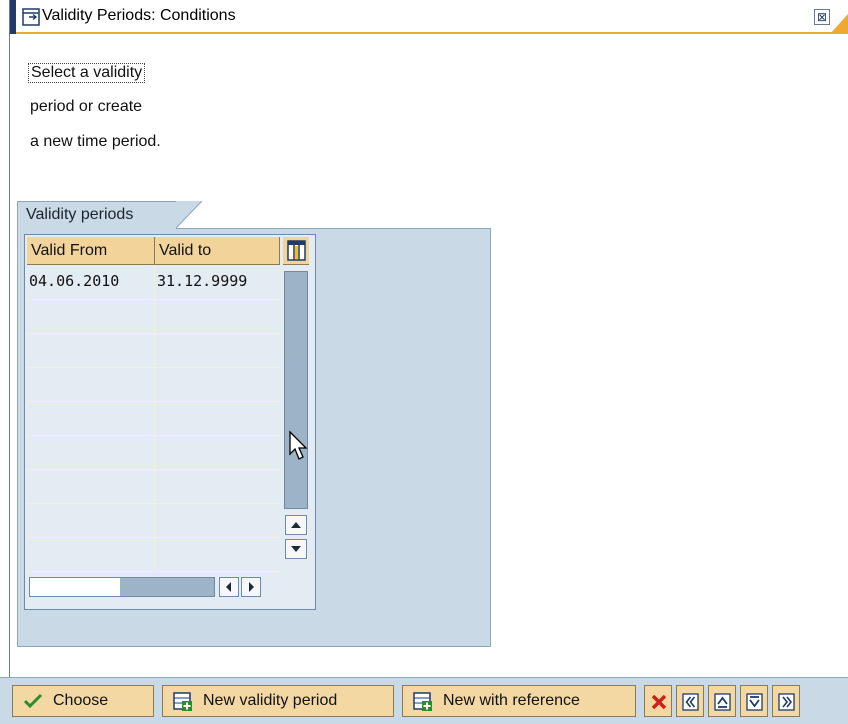 The width and height of the screenshot is (848, 724). What do you see at coordinates (270, 700) in the screenshot?
I see `new-validity-period-label: New validity period` at bounding box center [270, 700].